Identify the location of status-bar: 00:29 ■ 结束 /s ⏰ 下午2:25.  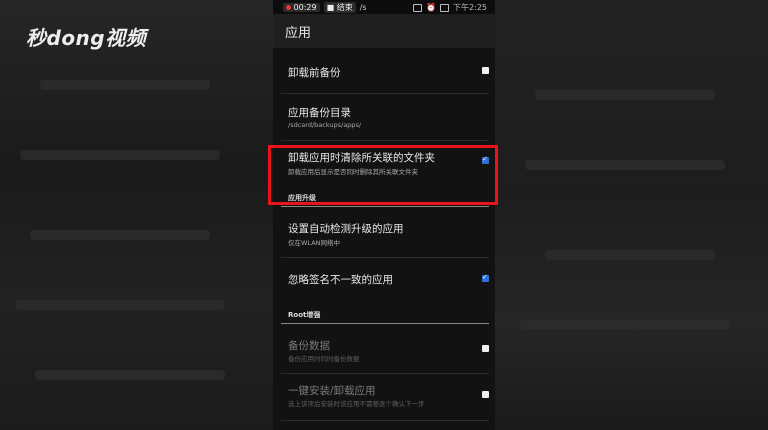
(384, 7).